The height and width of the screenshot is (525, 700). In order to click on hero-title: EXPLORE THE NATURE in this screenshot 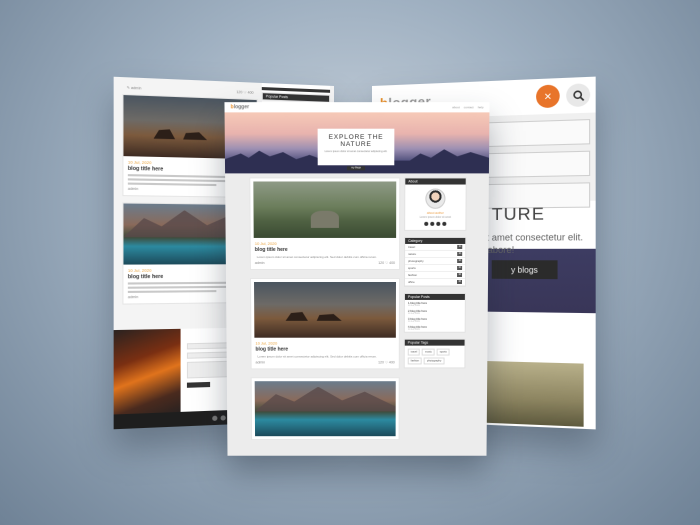, I will do `click(356, 141)`.